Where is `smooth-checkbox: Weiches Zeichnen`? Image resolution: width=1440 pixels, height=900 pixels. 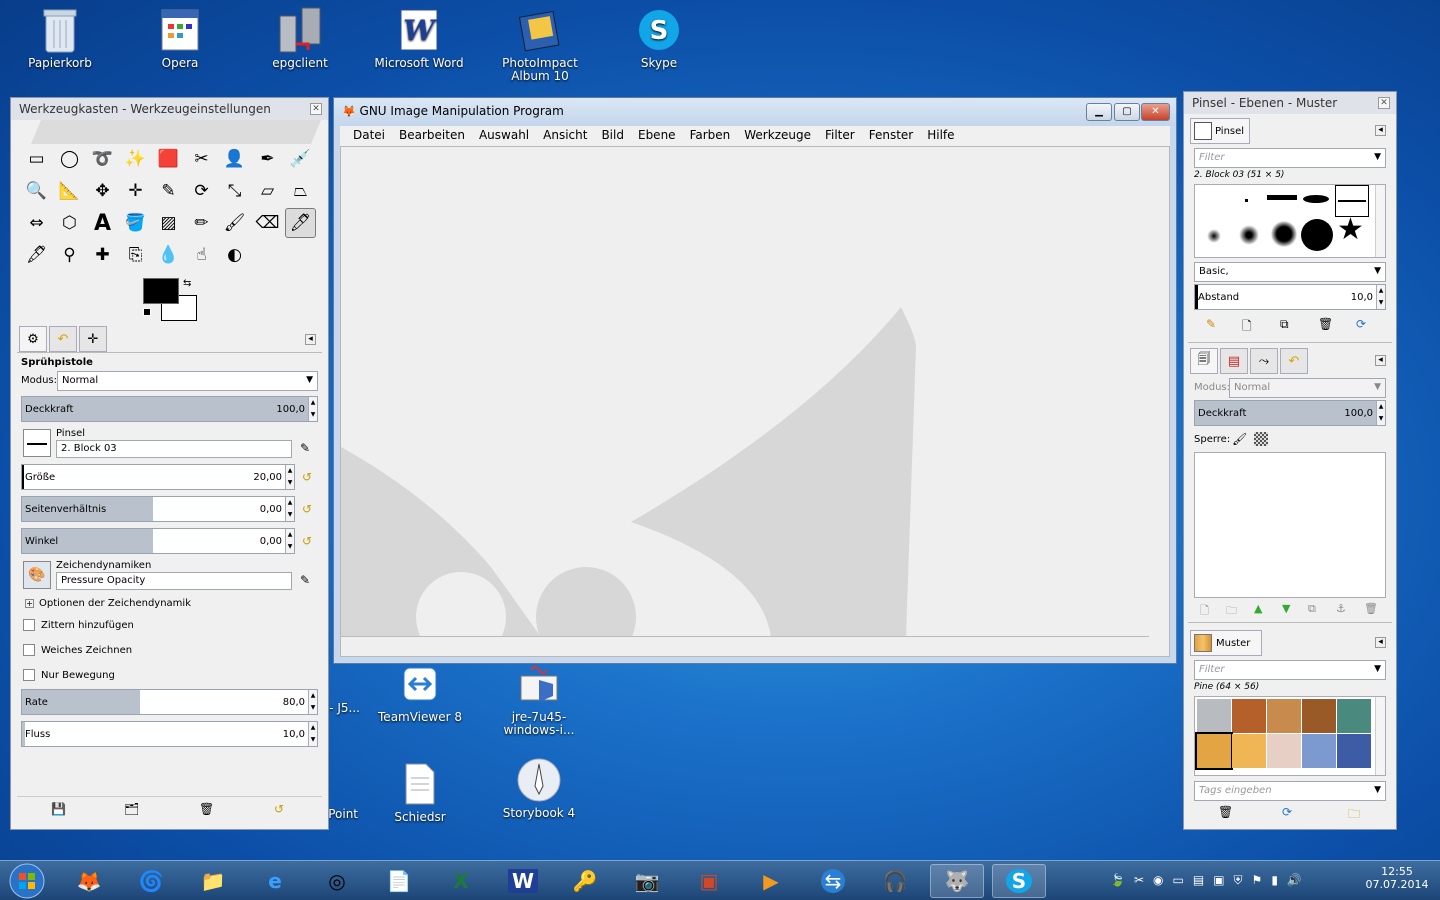
smooth-checkbox: Weiches Zeichnen is located at coordinates (77, 650).